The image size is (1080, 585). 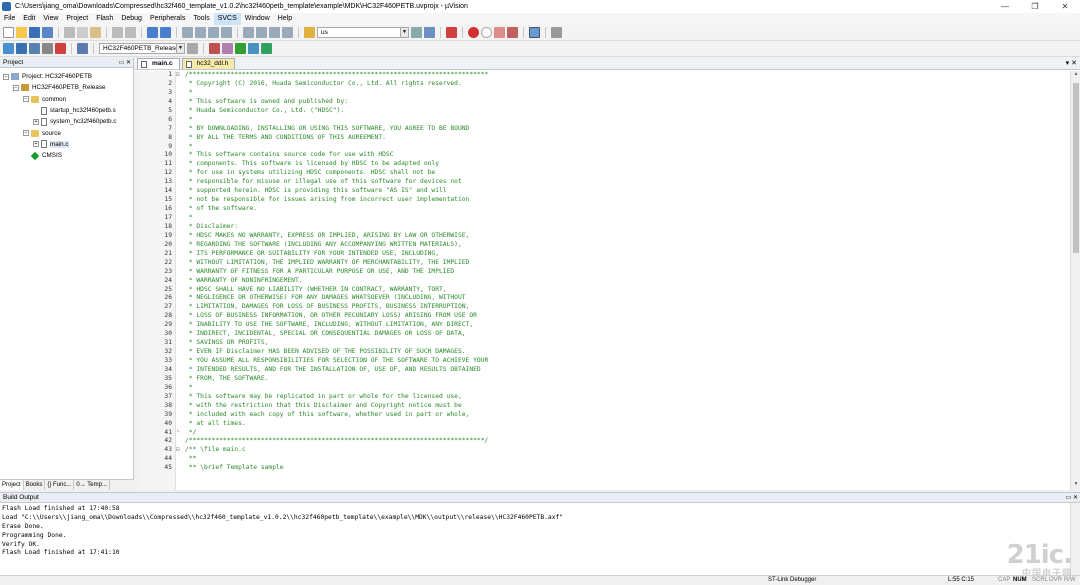 I want to click on batch-build-icon, so click(x=47, y=48).